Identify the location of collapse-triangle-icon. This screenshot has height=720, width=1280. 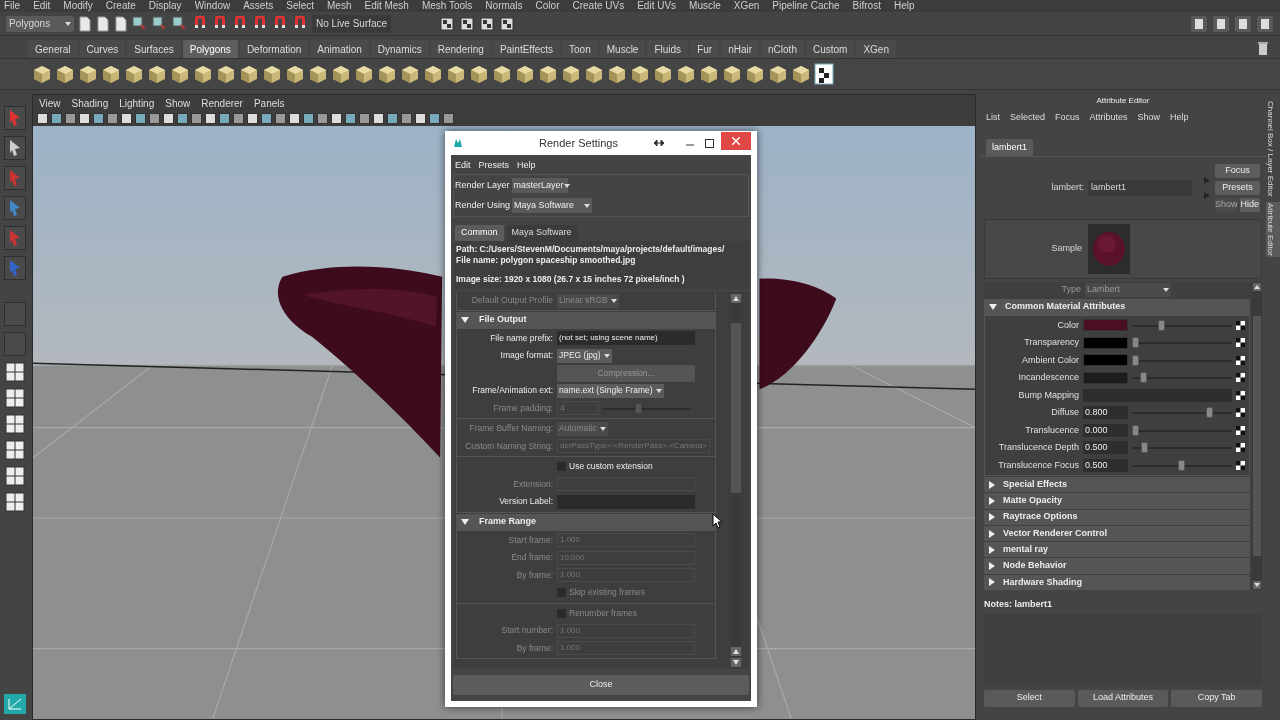
(465, 522).